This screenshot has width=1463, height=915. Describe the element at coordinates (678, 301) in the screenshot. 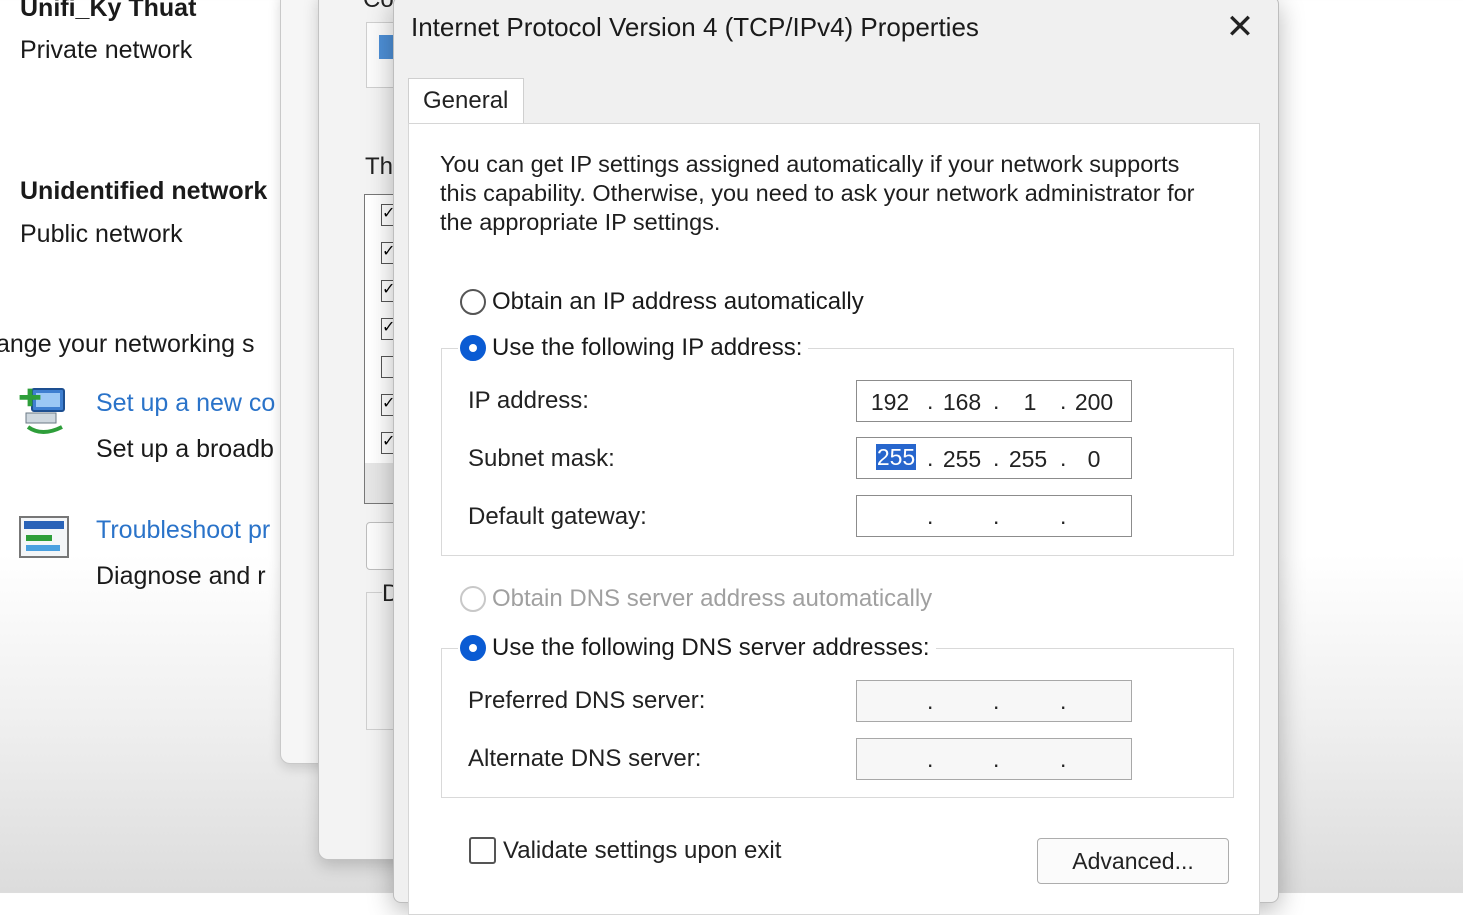

I see `ip-auto-label: Obtain an IP address automatically` at that location.